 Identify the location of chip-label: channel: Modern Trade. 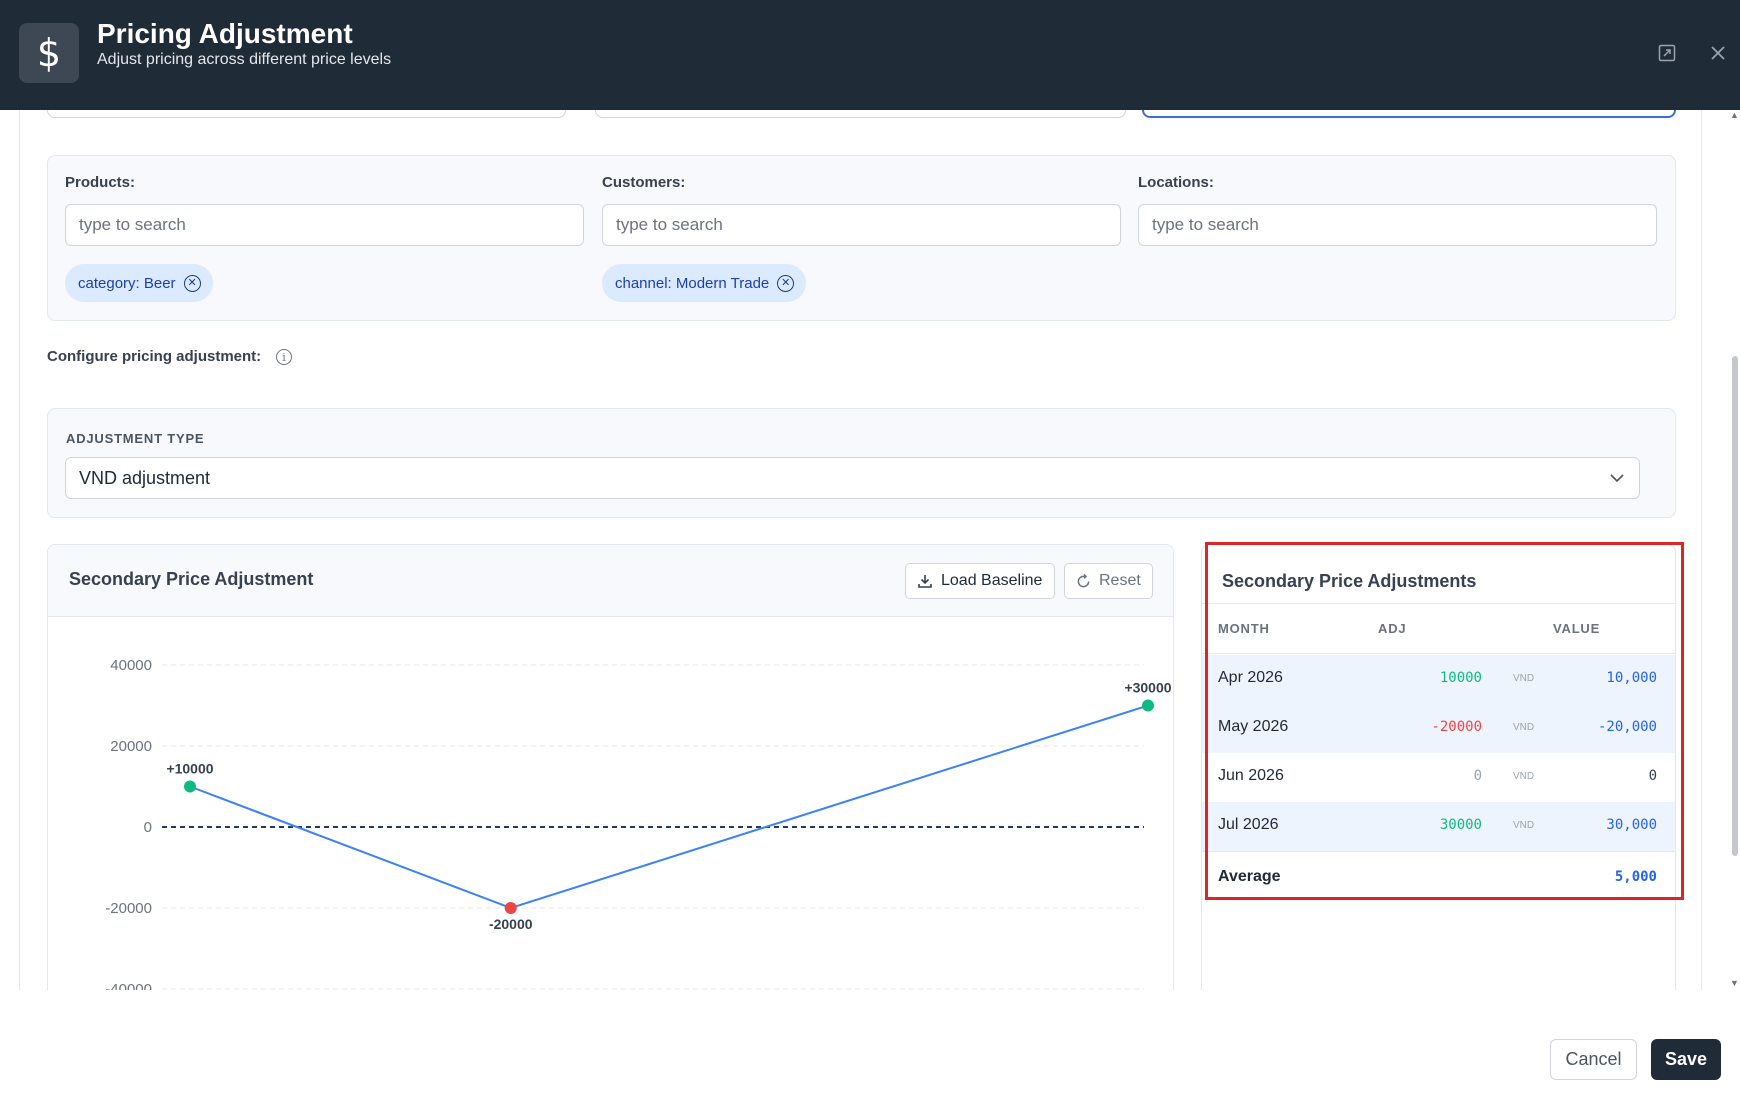
(692, 283).